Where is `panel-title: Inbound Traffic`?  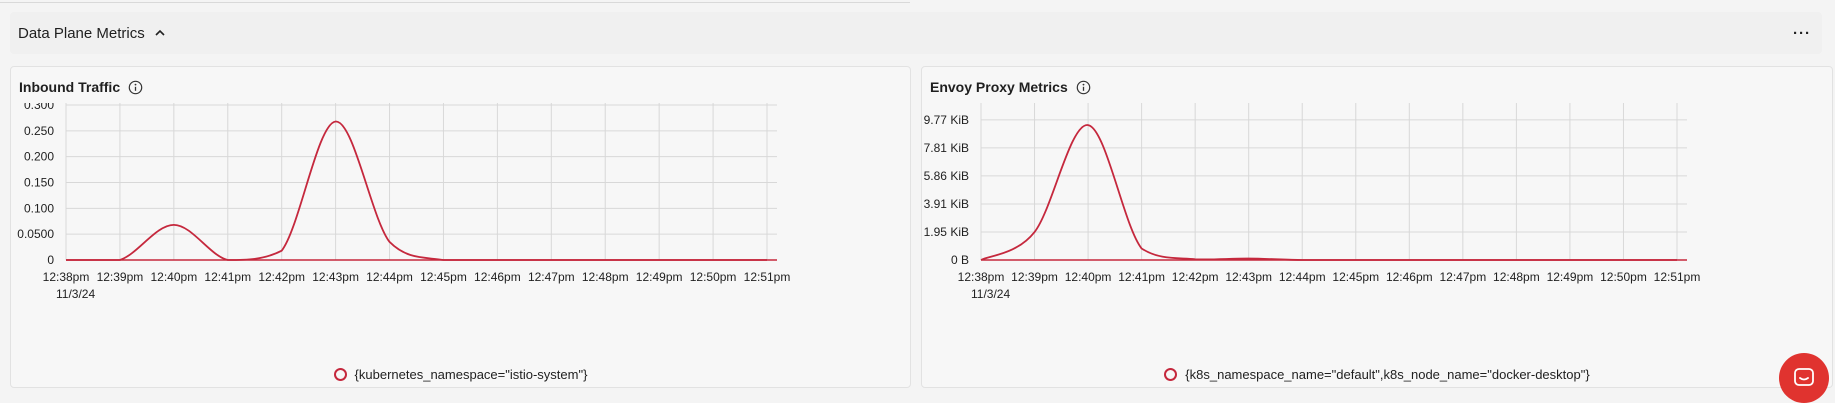 panel-title: Inbound Traffic is located at coordinates (81, 87).